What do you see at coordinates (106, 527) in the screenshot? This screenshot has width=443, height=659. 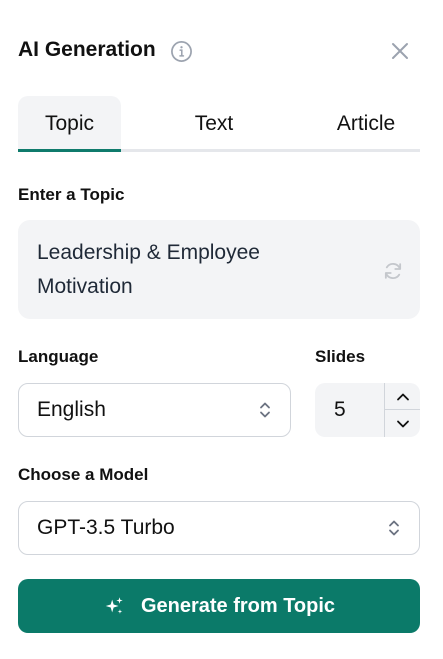 I see `model-select-value: GPT-3.5 Turbo` at bounding box center [106, 527].